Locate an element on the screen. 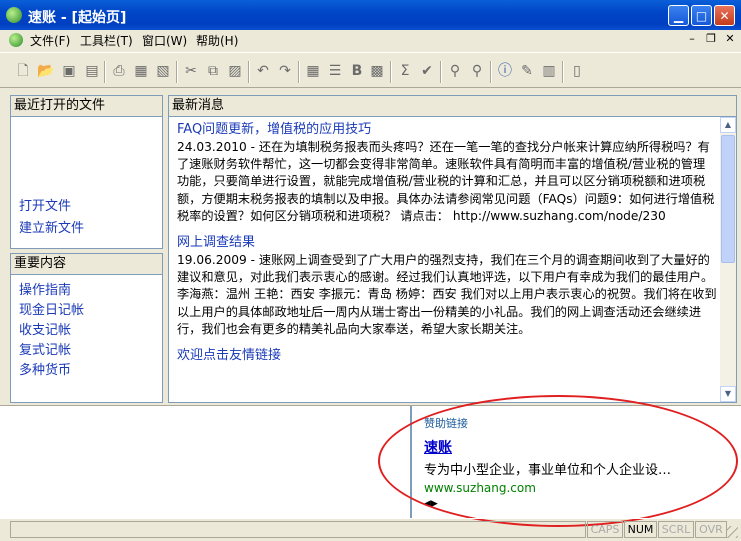  close-button: ✕ is located at coordinates (724, 15).